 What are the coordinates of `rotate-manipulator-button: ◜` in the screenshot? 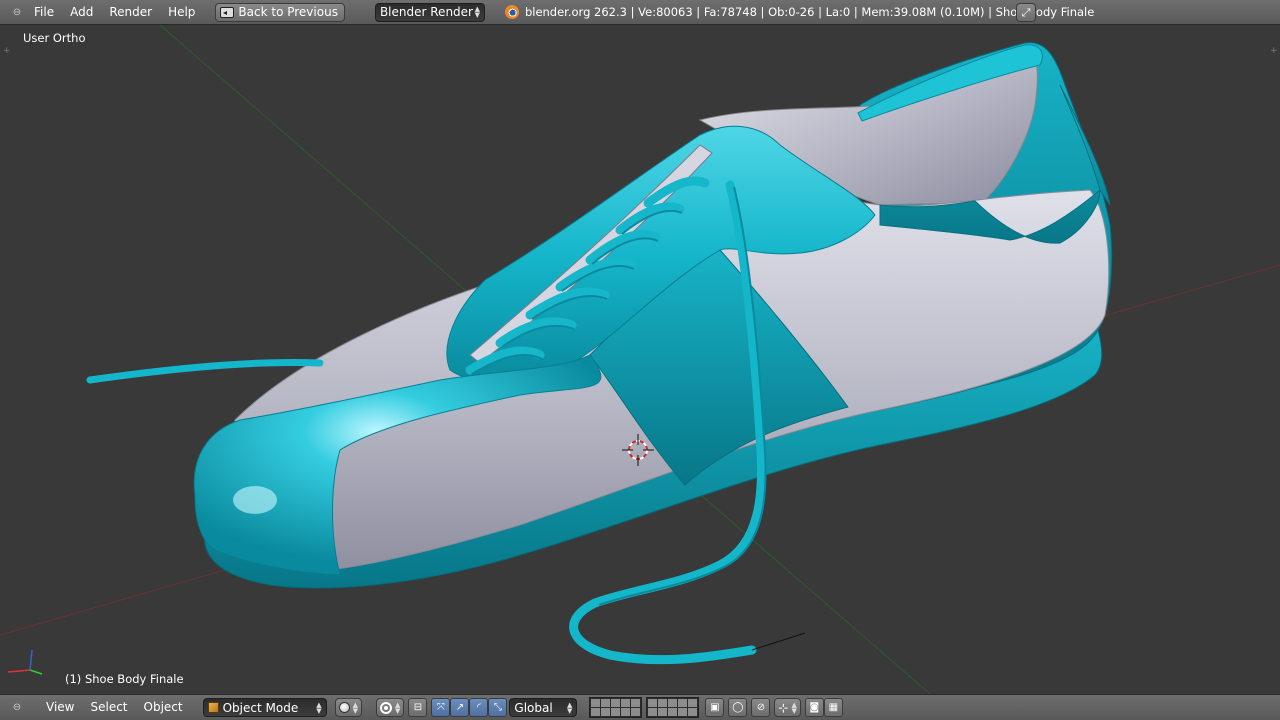 It's located at (479, 707).